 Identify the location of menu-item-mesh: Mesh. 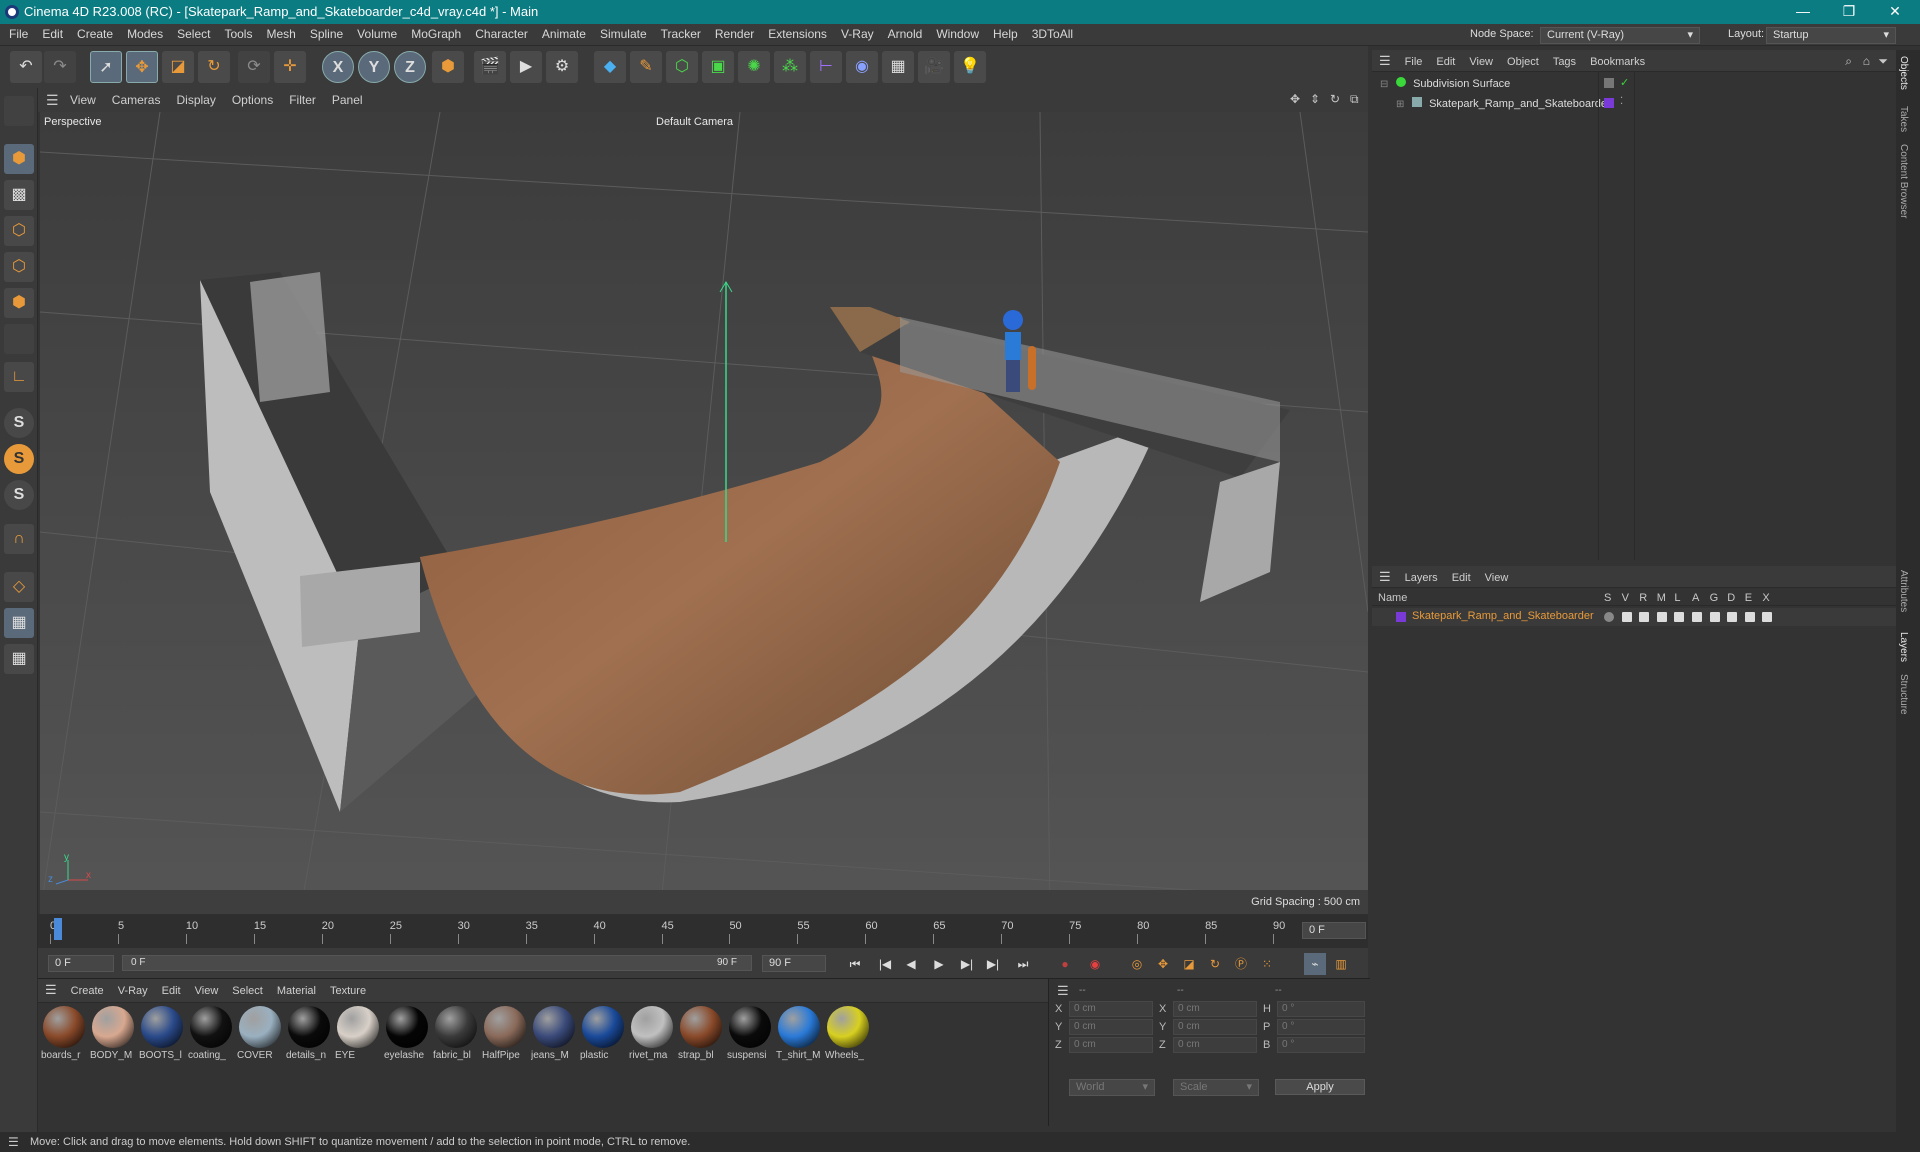
(280, 34).